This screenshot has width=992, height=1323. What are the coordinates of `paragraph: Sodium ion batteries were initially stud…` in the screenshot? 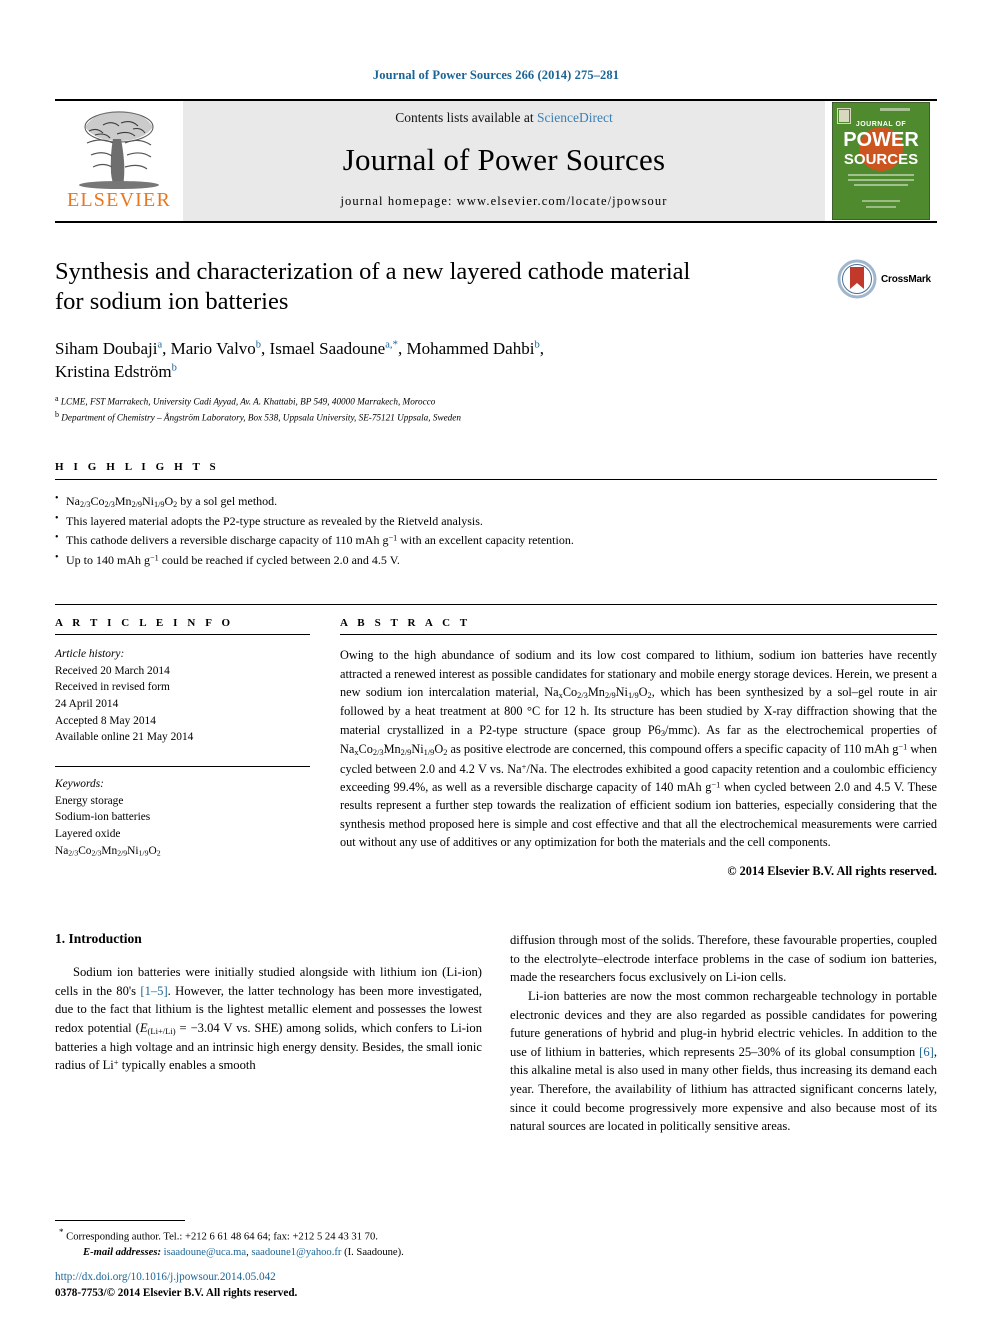 It's located at (269, 1019).